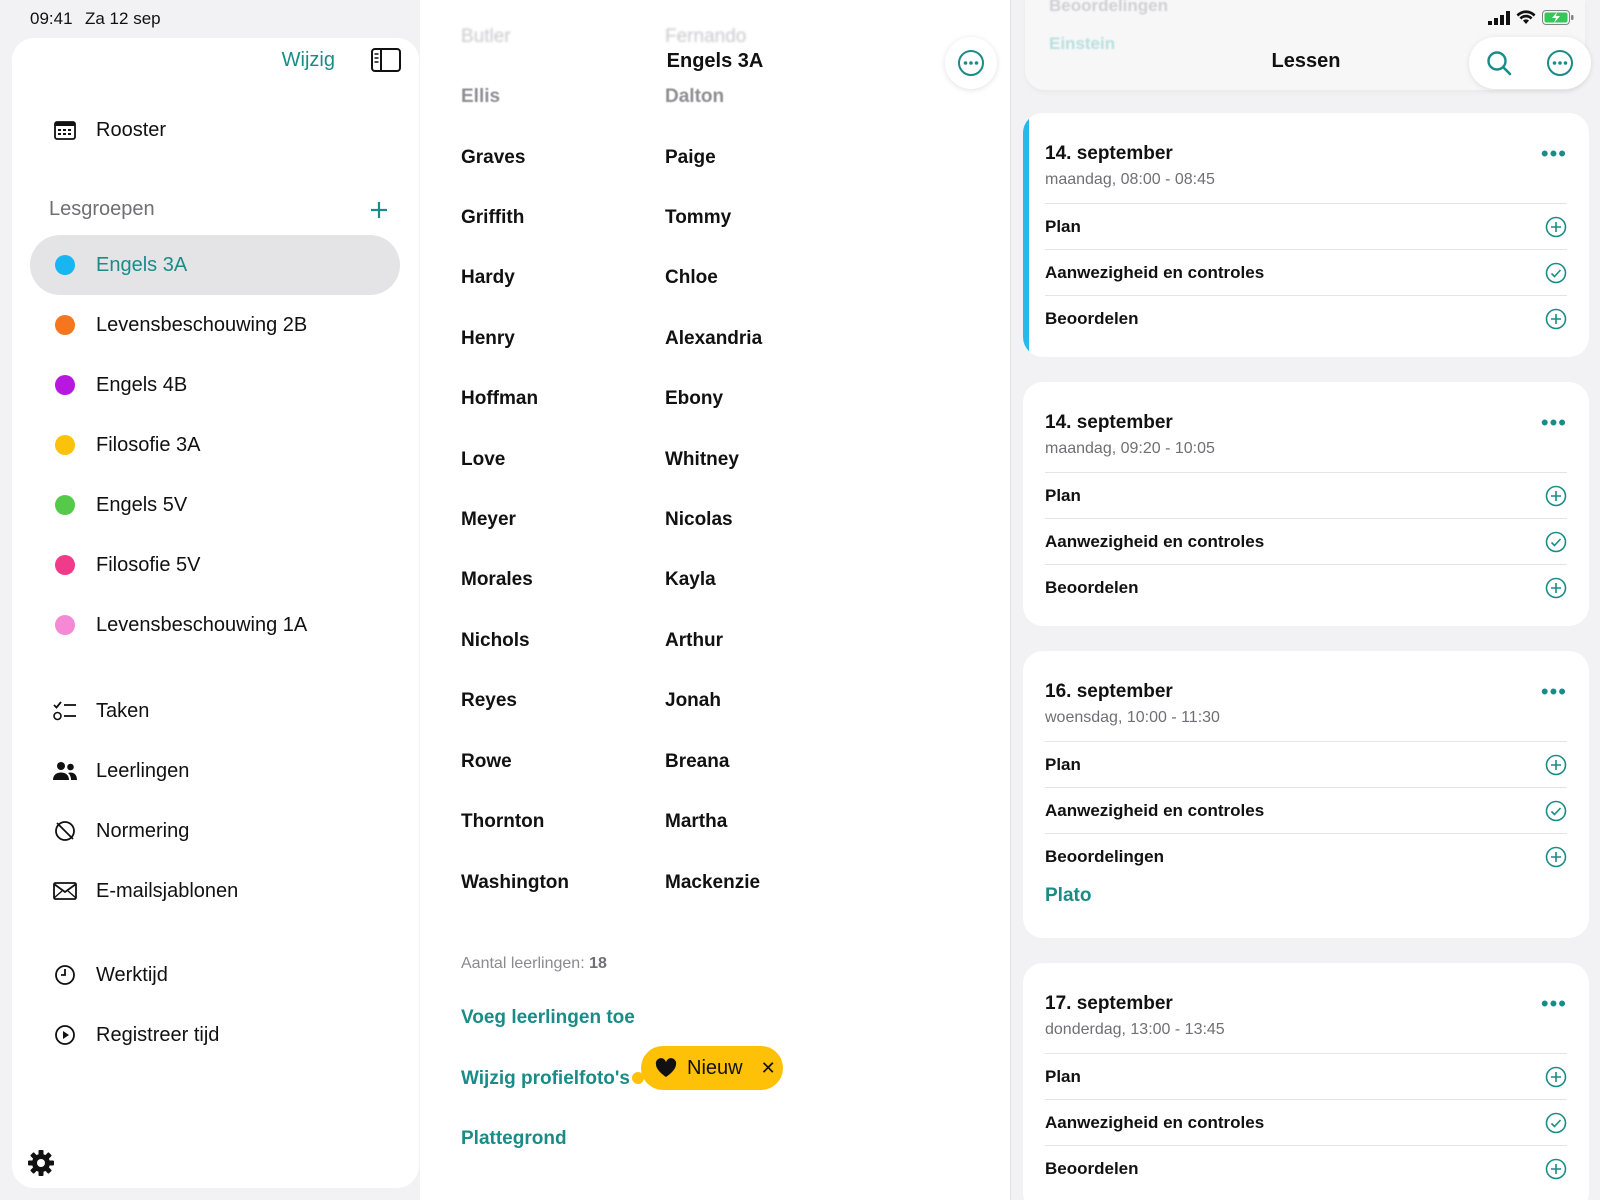 This screenshot has height=1200, width=1600. What do you see at coordinates (215, 975) in the screenshot?
I see `sidebar-item-werktijd: Werktijd` at bounding box center [215, 975].